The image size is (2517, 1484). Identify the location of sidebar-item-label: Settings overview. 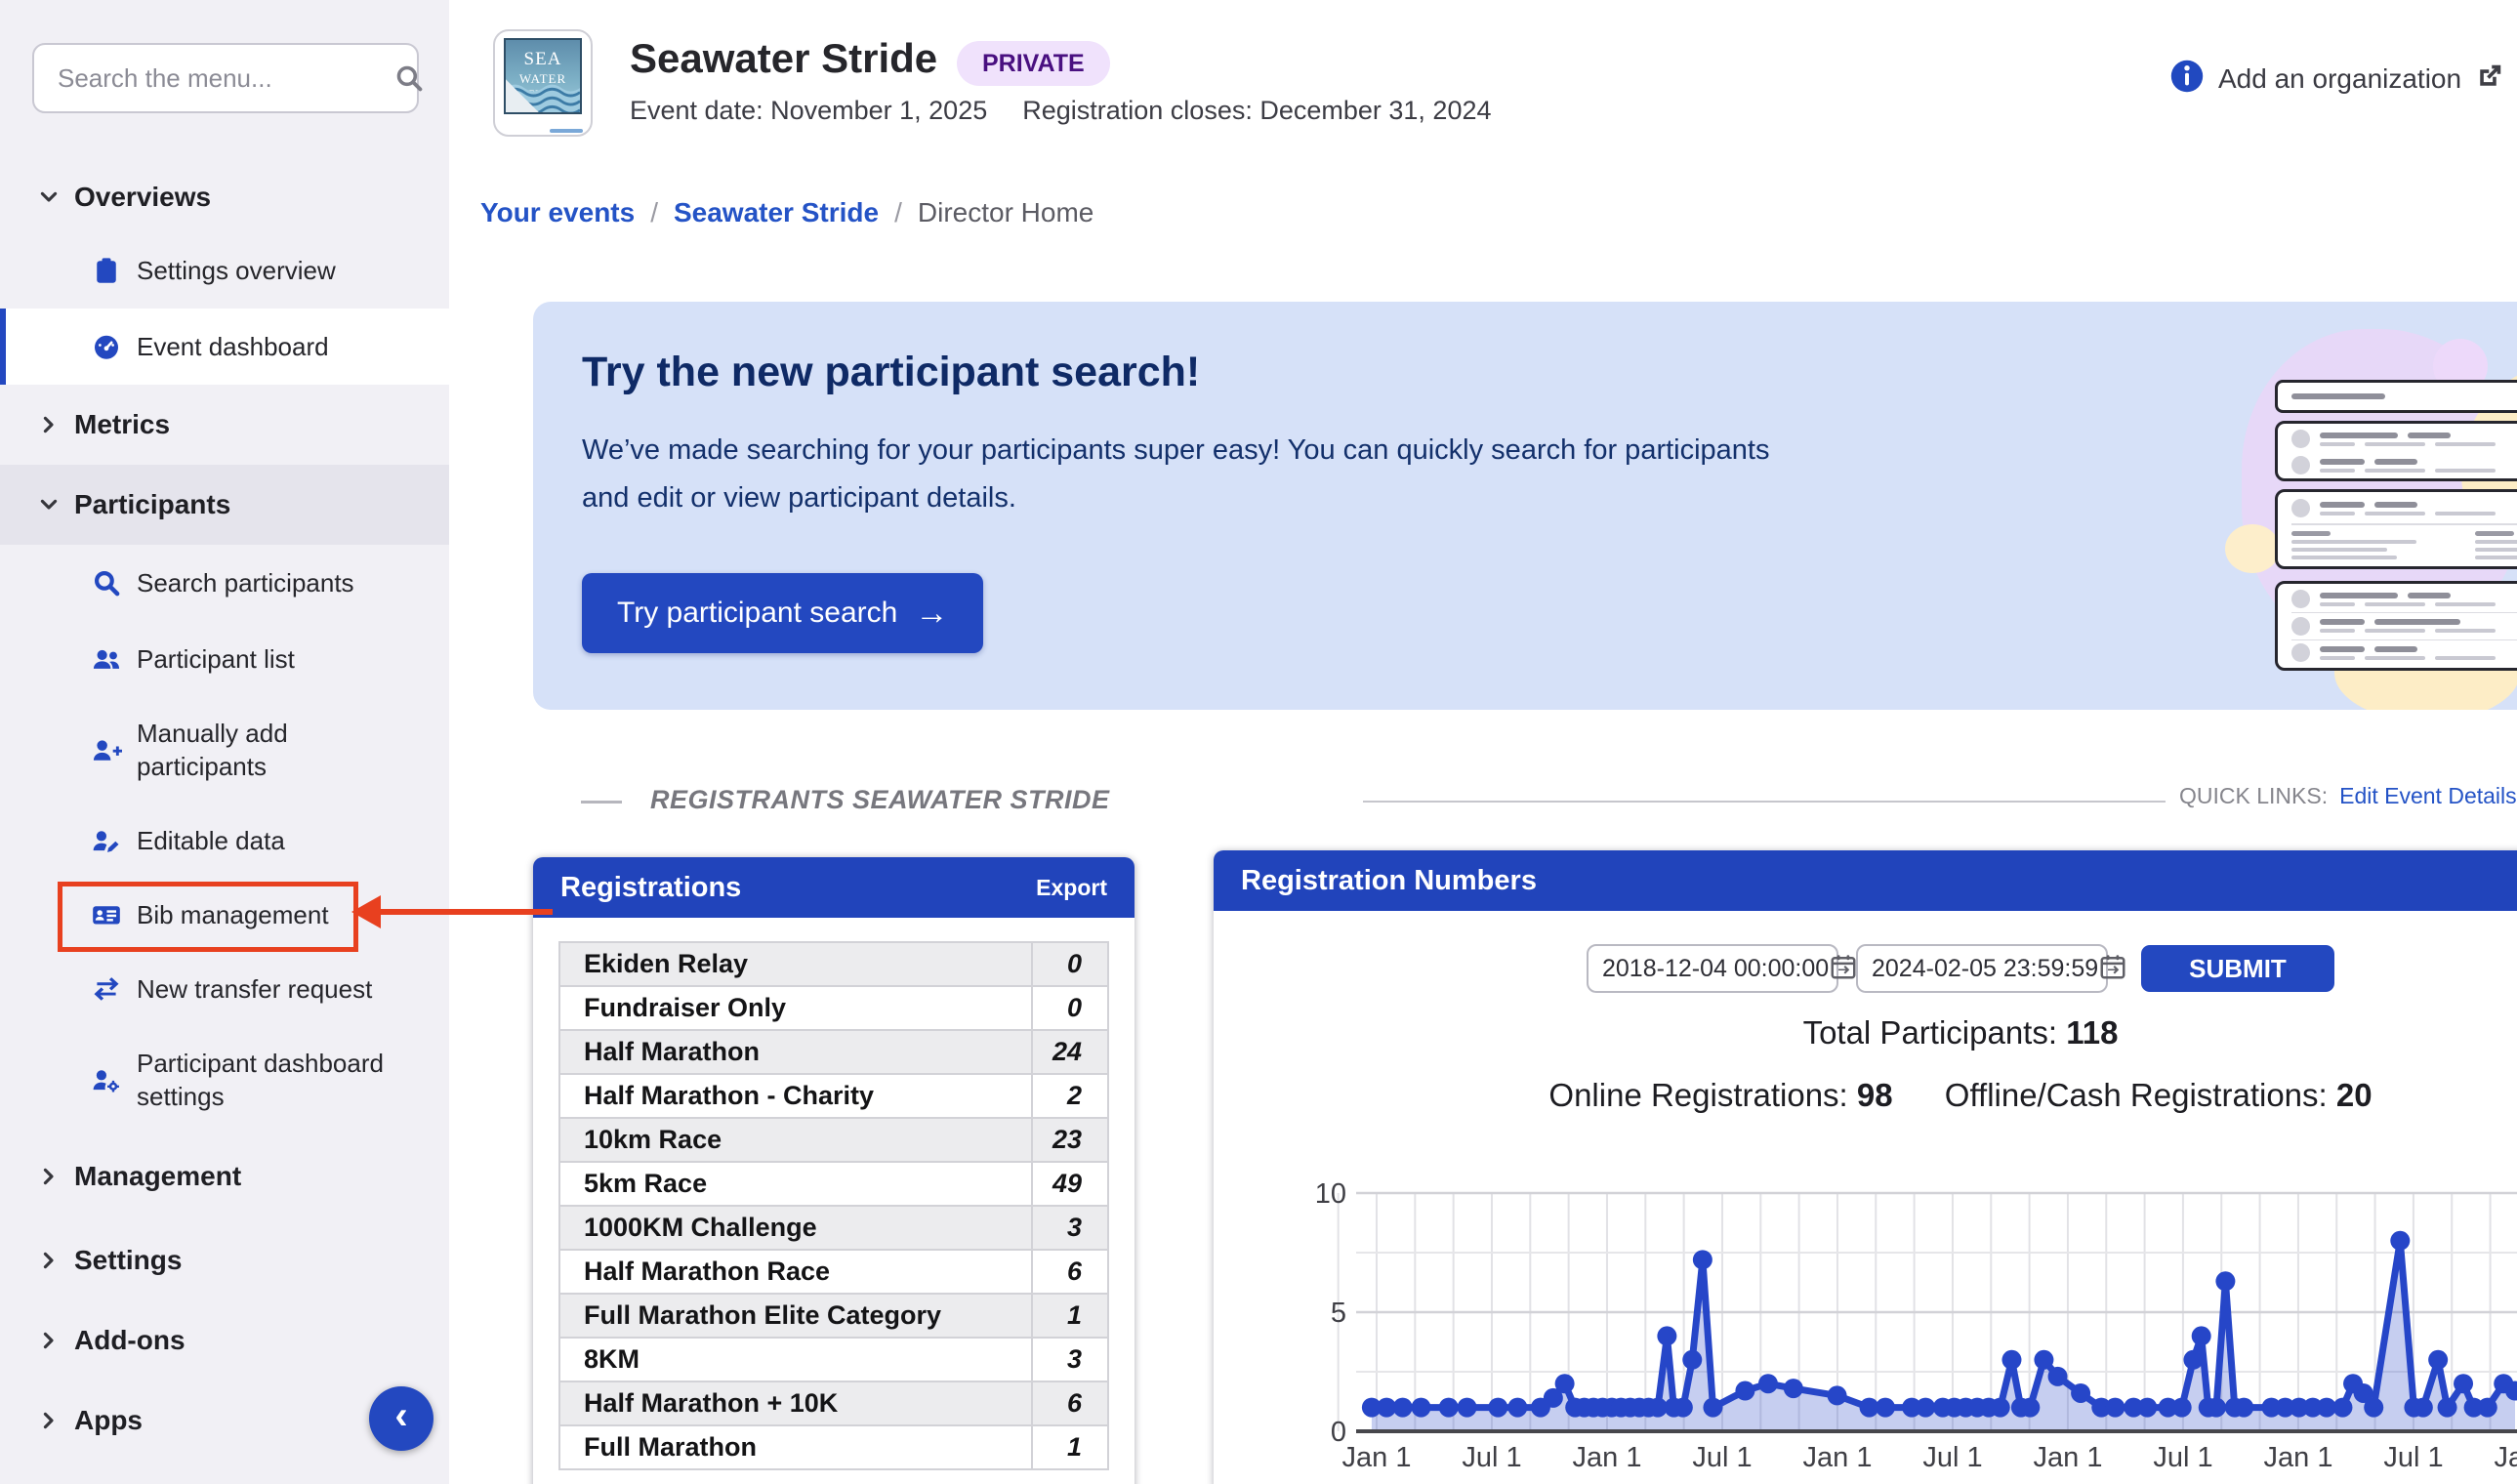
(236, 270).